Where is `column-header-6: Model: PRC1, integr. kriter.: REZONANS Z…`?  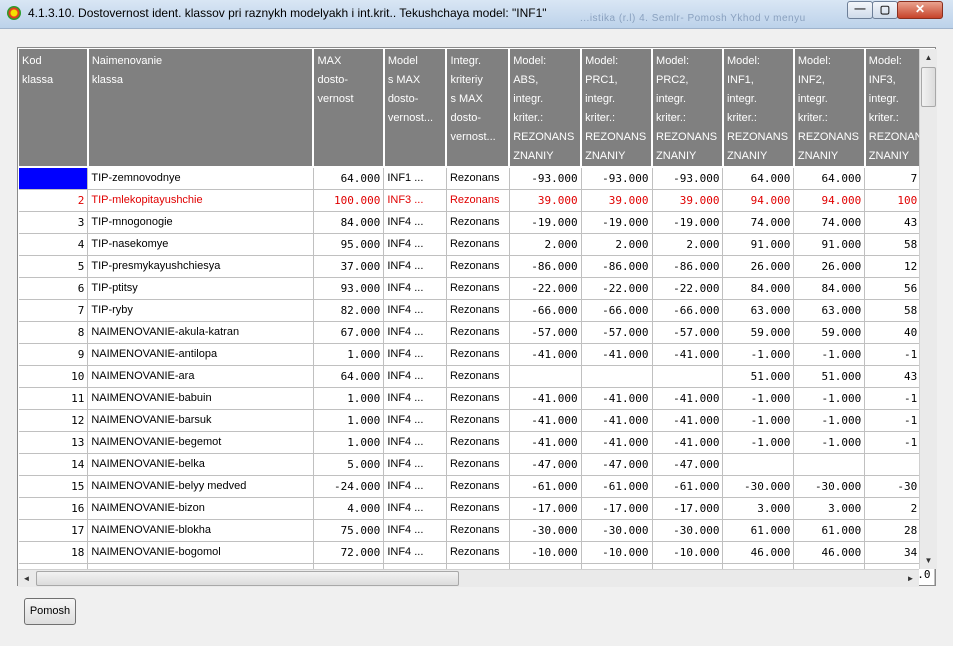 column-header-6: Model: PRC1, integr. kriter.: REZONANS Z… is located at coordinates (617, 108).